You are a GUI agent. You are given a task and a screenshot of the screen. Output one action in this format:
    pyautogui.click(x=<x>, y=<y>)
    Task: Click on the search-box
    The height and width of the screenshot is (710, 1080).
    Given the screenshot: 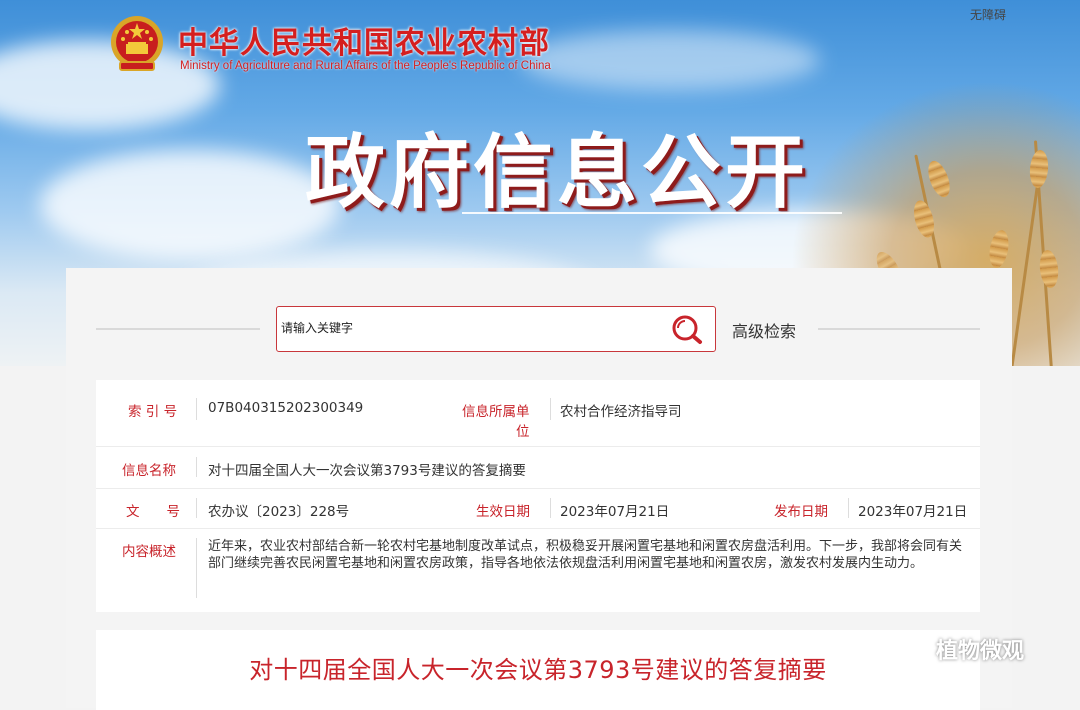 What is the action you would take?
    pyautogui.click(x=496, y=329)
    